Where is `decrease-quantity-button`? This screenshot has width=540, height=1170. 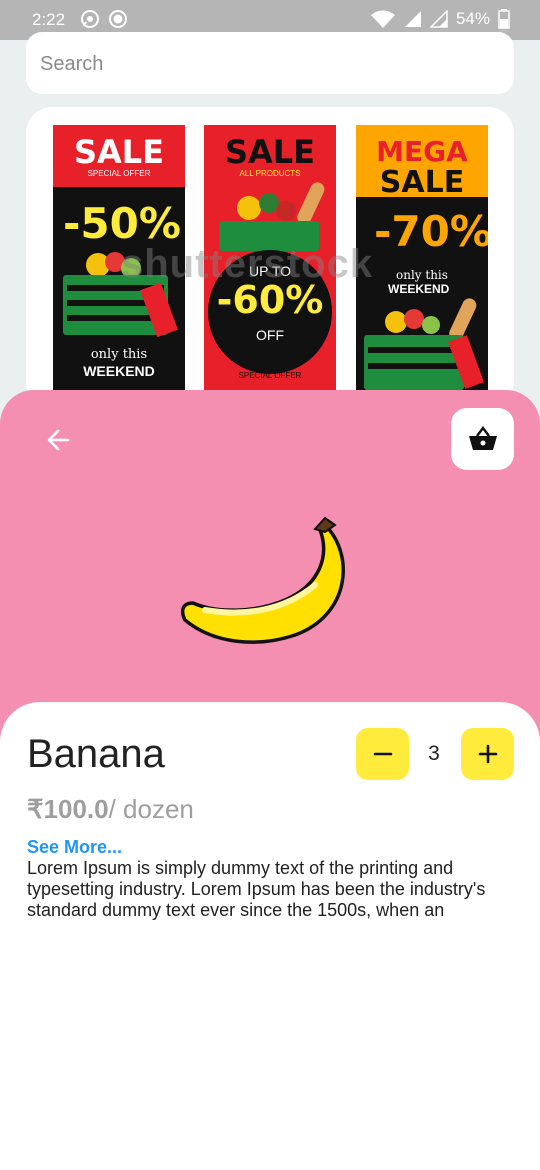
decrease-quantity-button is located at coordinates (382, 754).